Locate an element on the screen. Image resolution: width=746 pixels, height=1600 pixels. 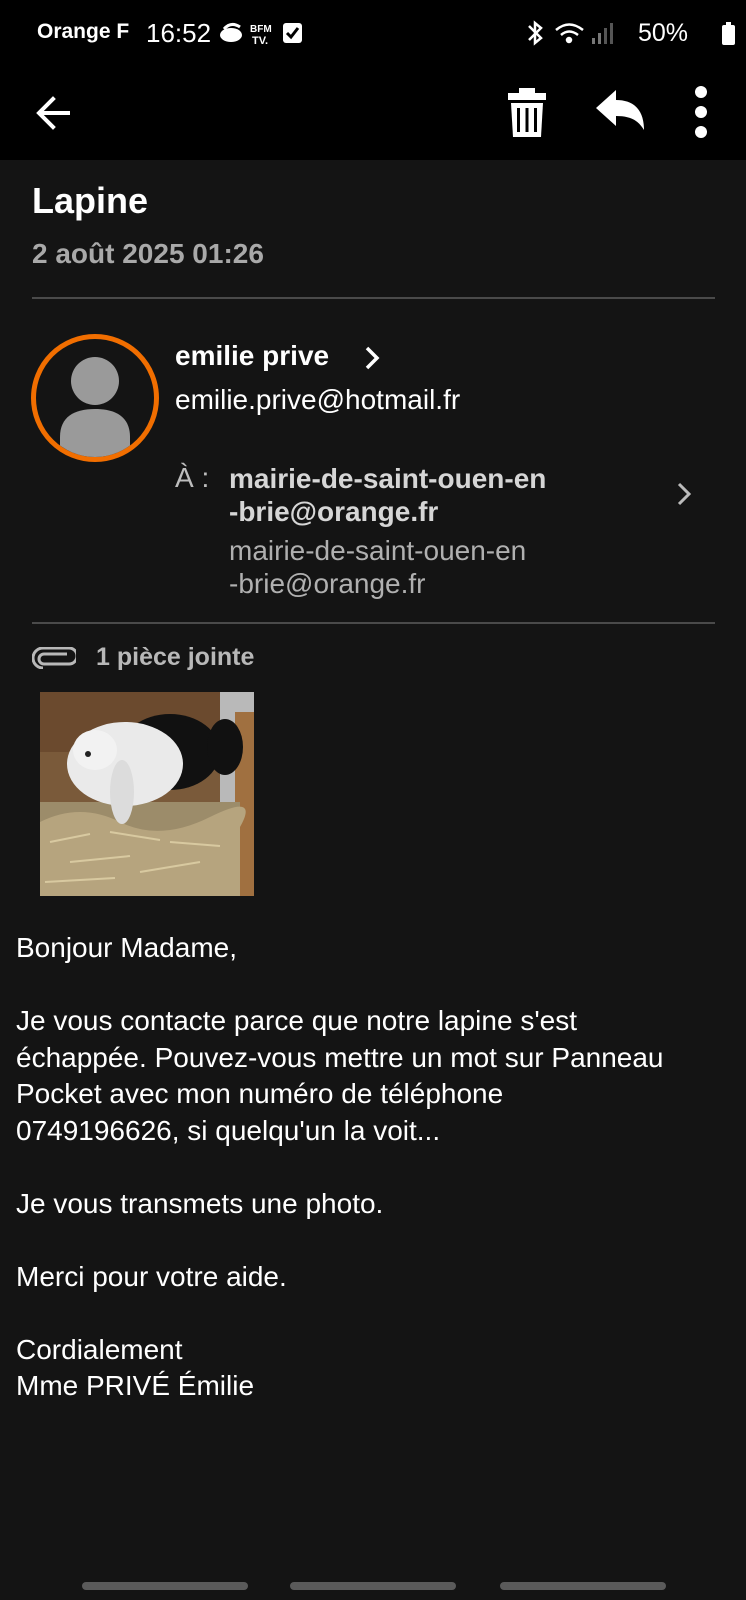
signal-icon is located at coordinates (602, 33).